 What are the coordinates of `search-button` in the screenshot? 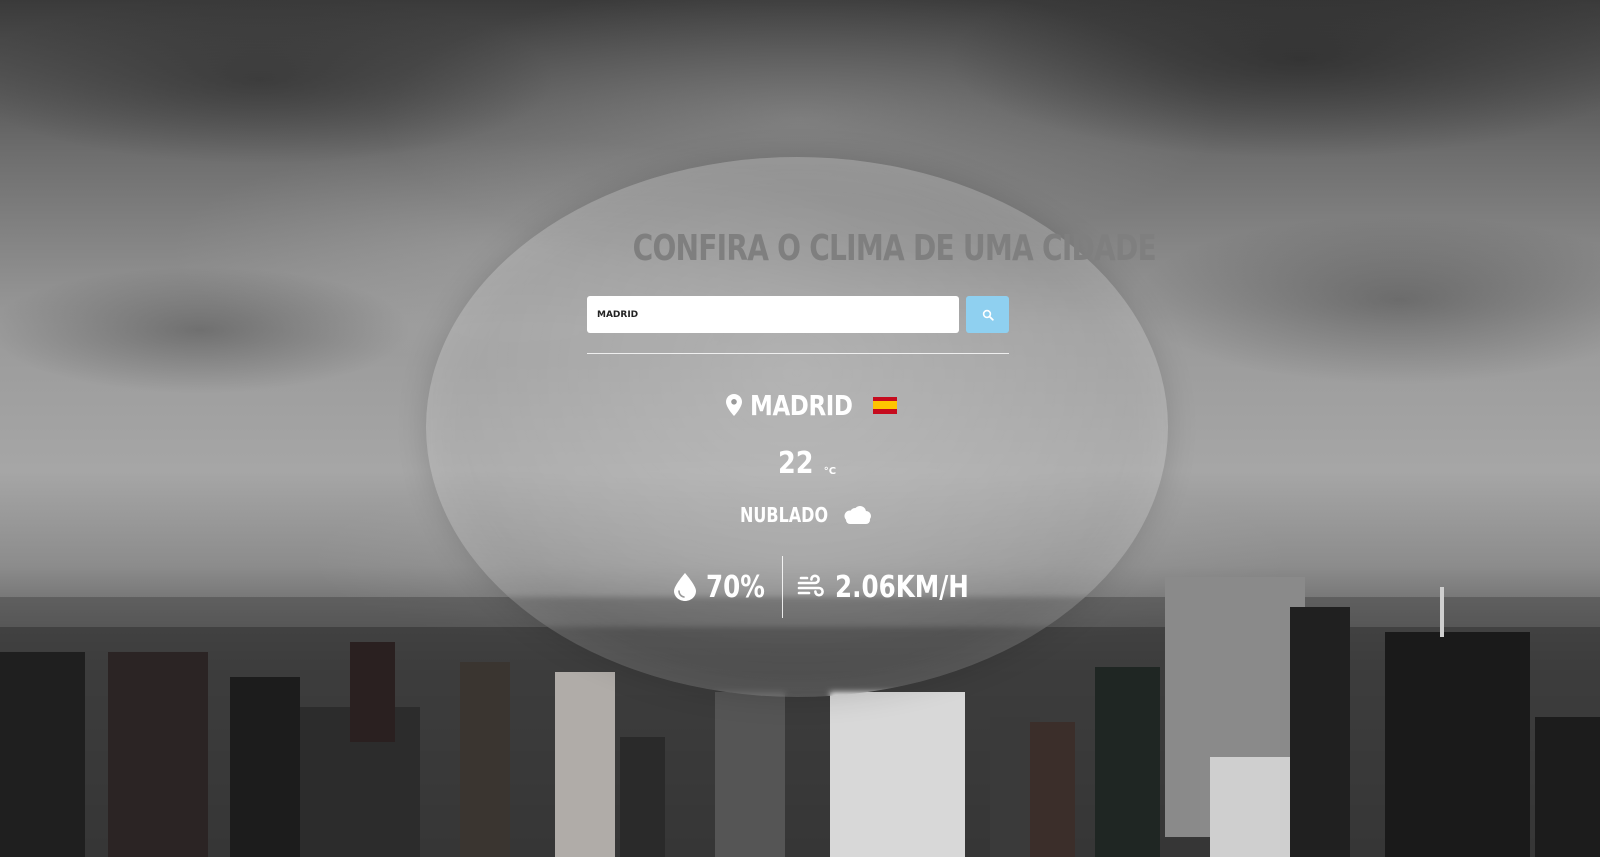 It's located at (987, 314).